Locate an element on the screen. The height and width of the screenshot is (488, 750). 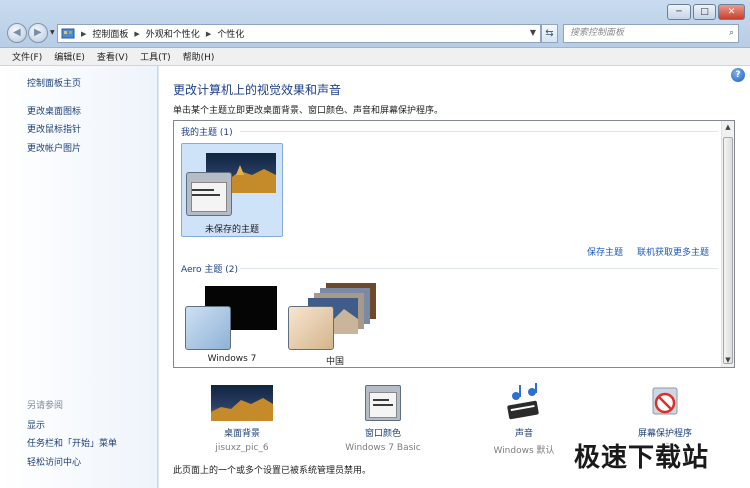
search-placeholder: 搜索控制面板 is located at coordinates (597, 33).